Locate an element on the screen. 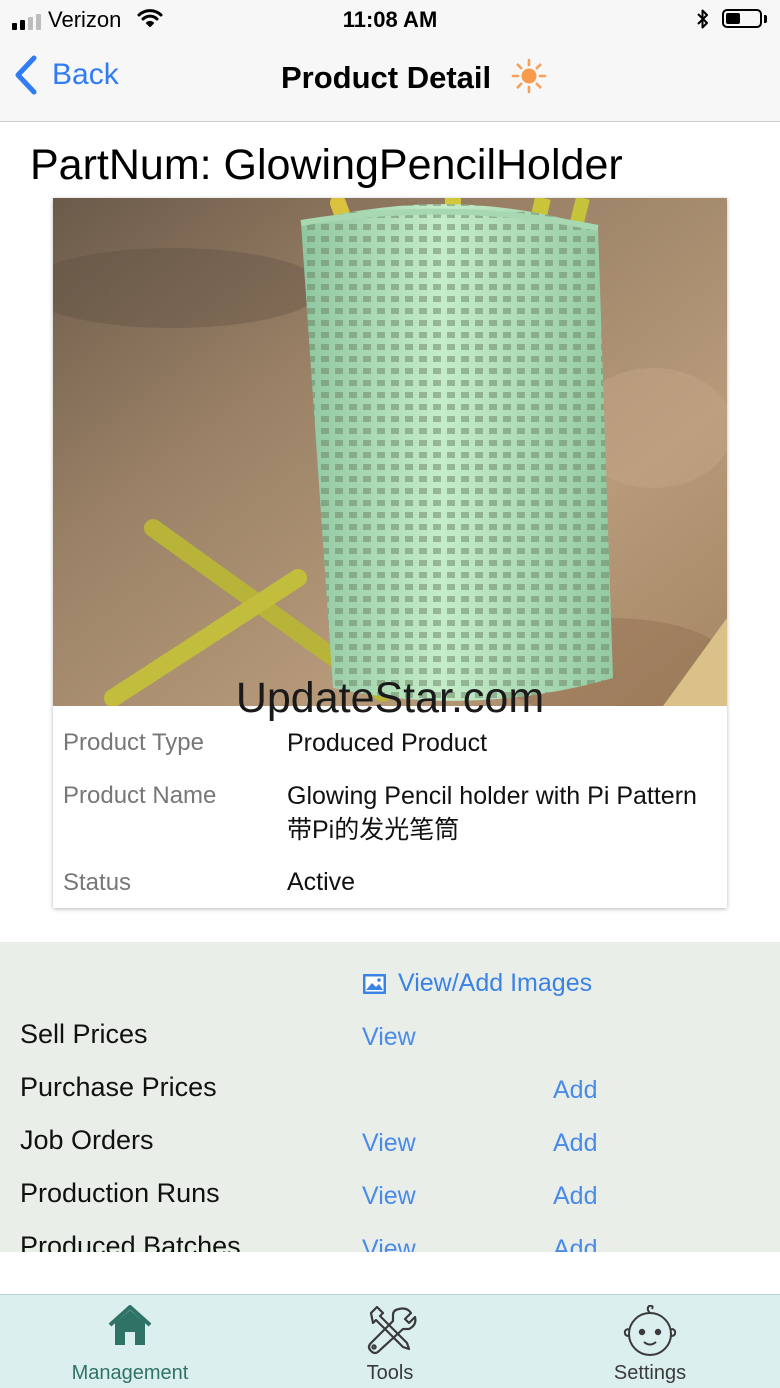 Image resolution: width=780 pixels, height=1388 pixels. image-watermark: UpdateStar.com is located at coordinates (390, 698).